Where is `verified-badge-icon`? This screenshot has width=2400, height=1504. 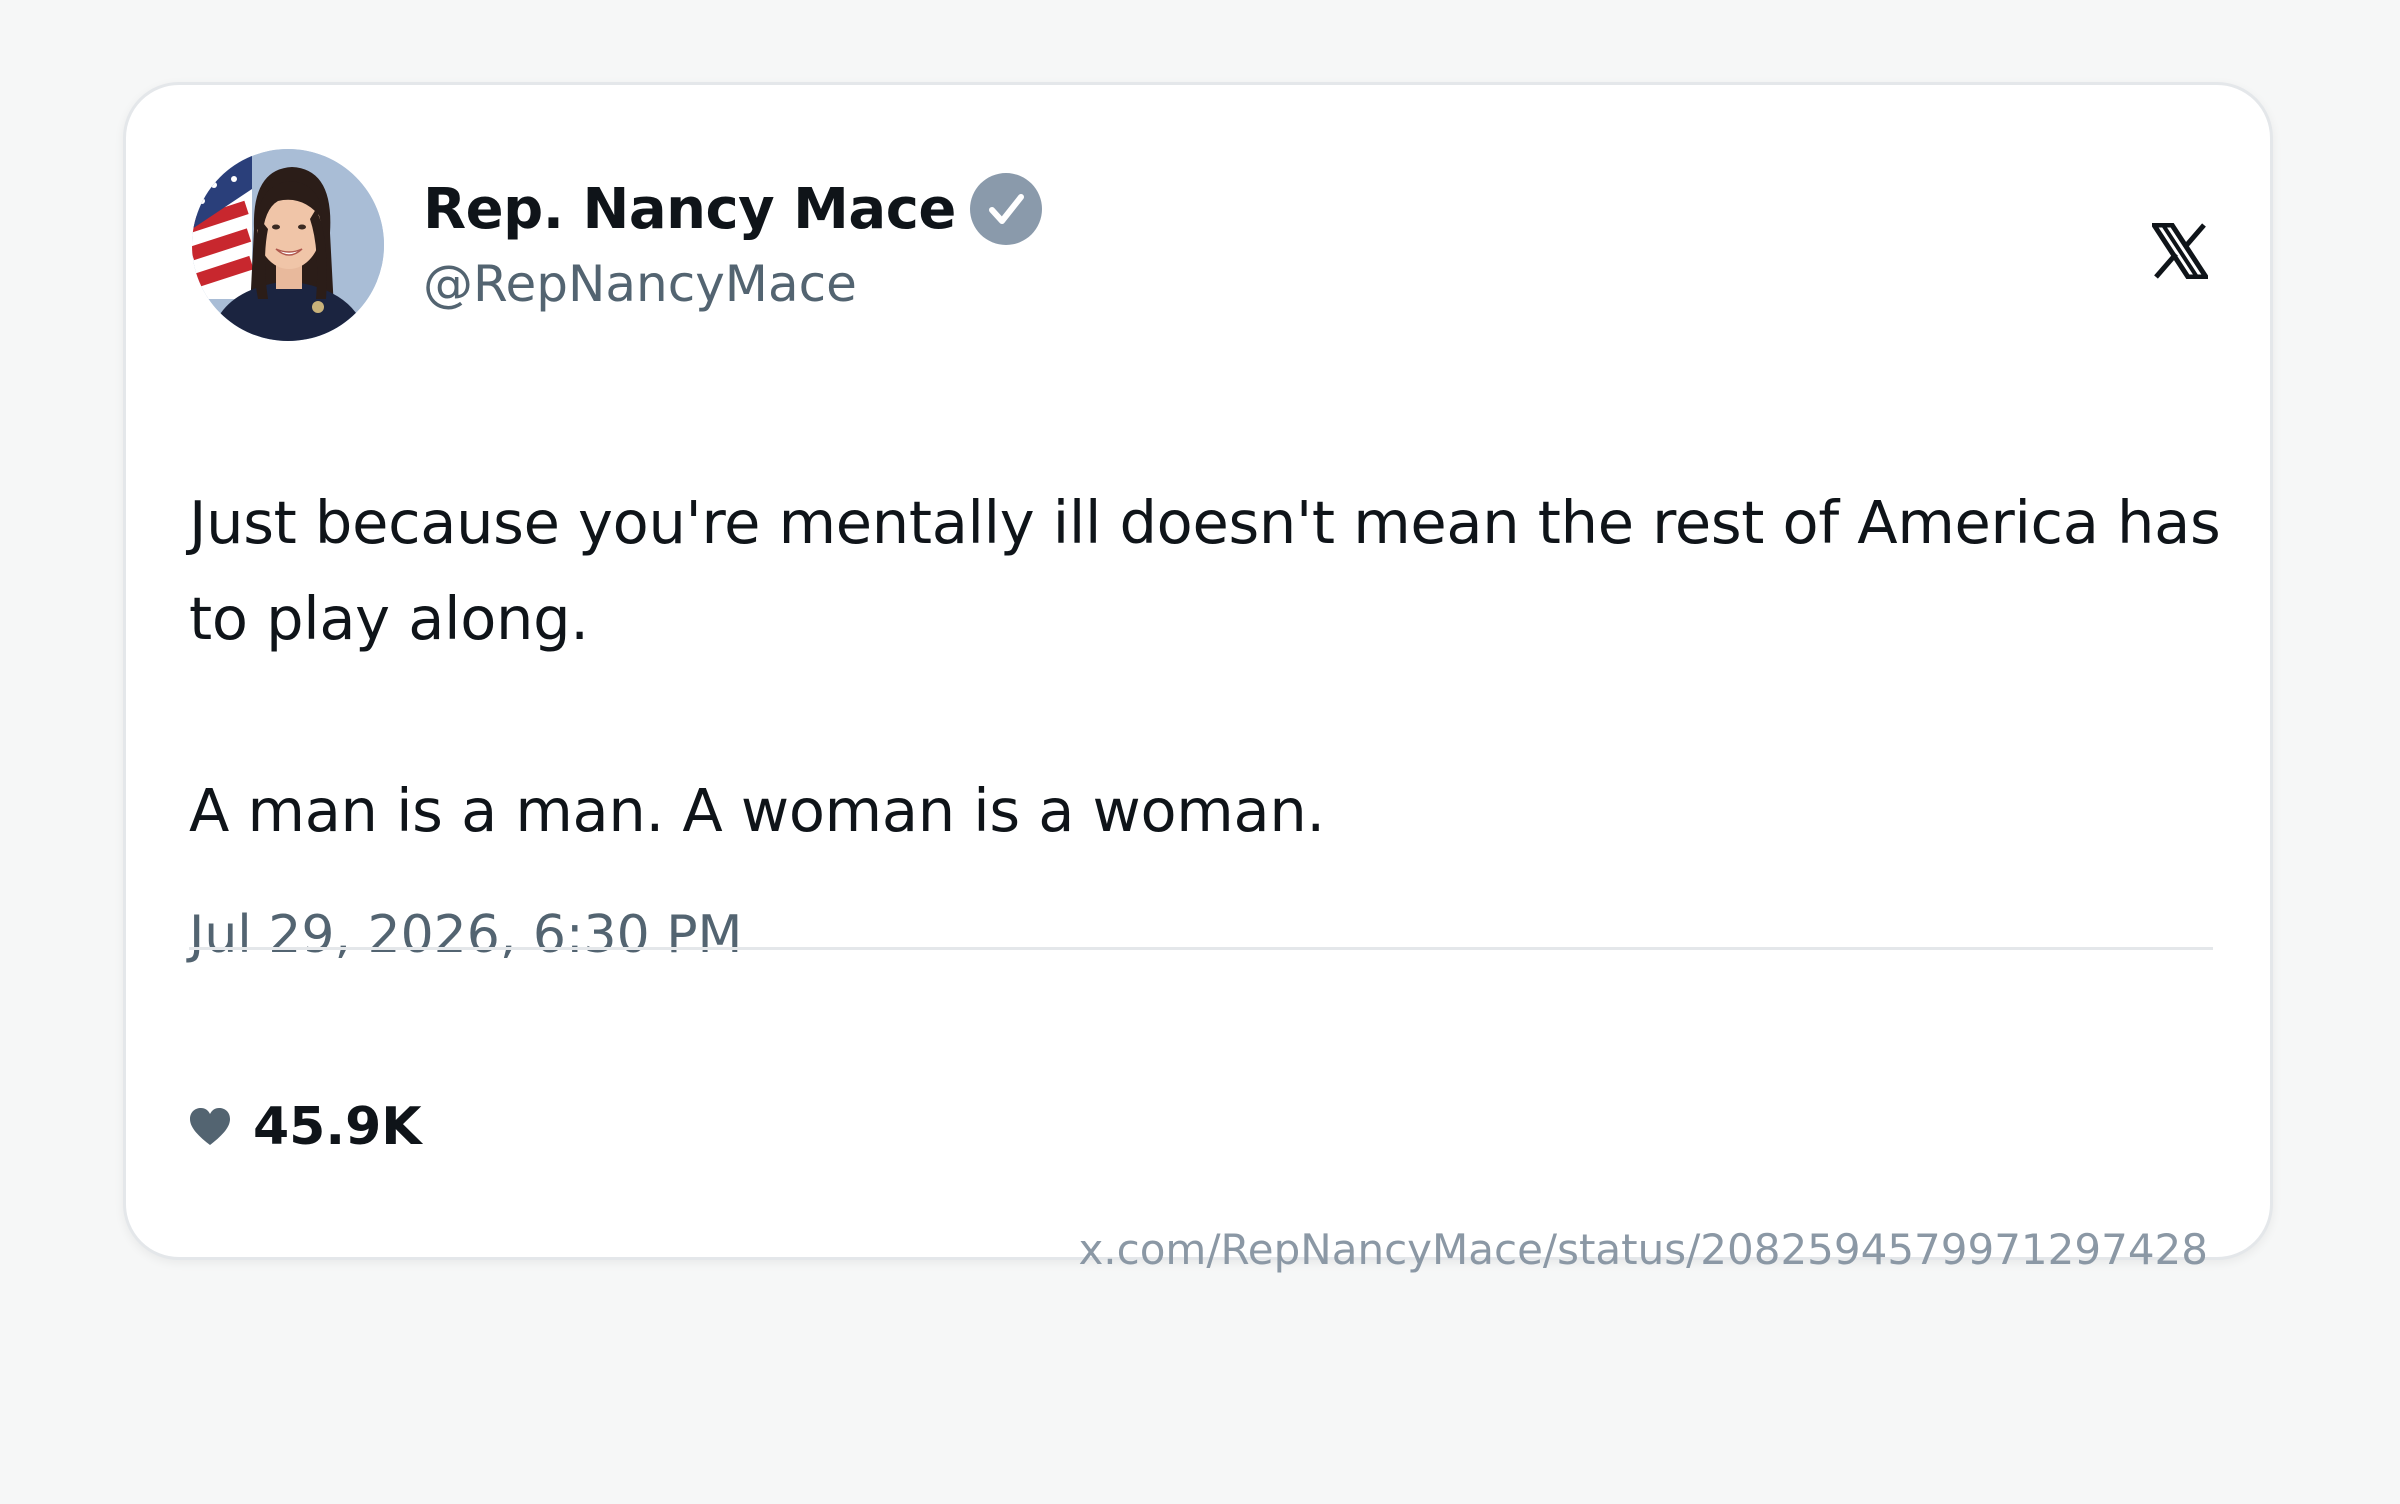
verified-badge-icon is located at coordinates (1005, 209).